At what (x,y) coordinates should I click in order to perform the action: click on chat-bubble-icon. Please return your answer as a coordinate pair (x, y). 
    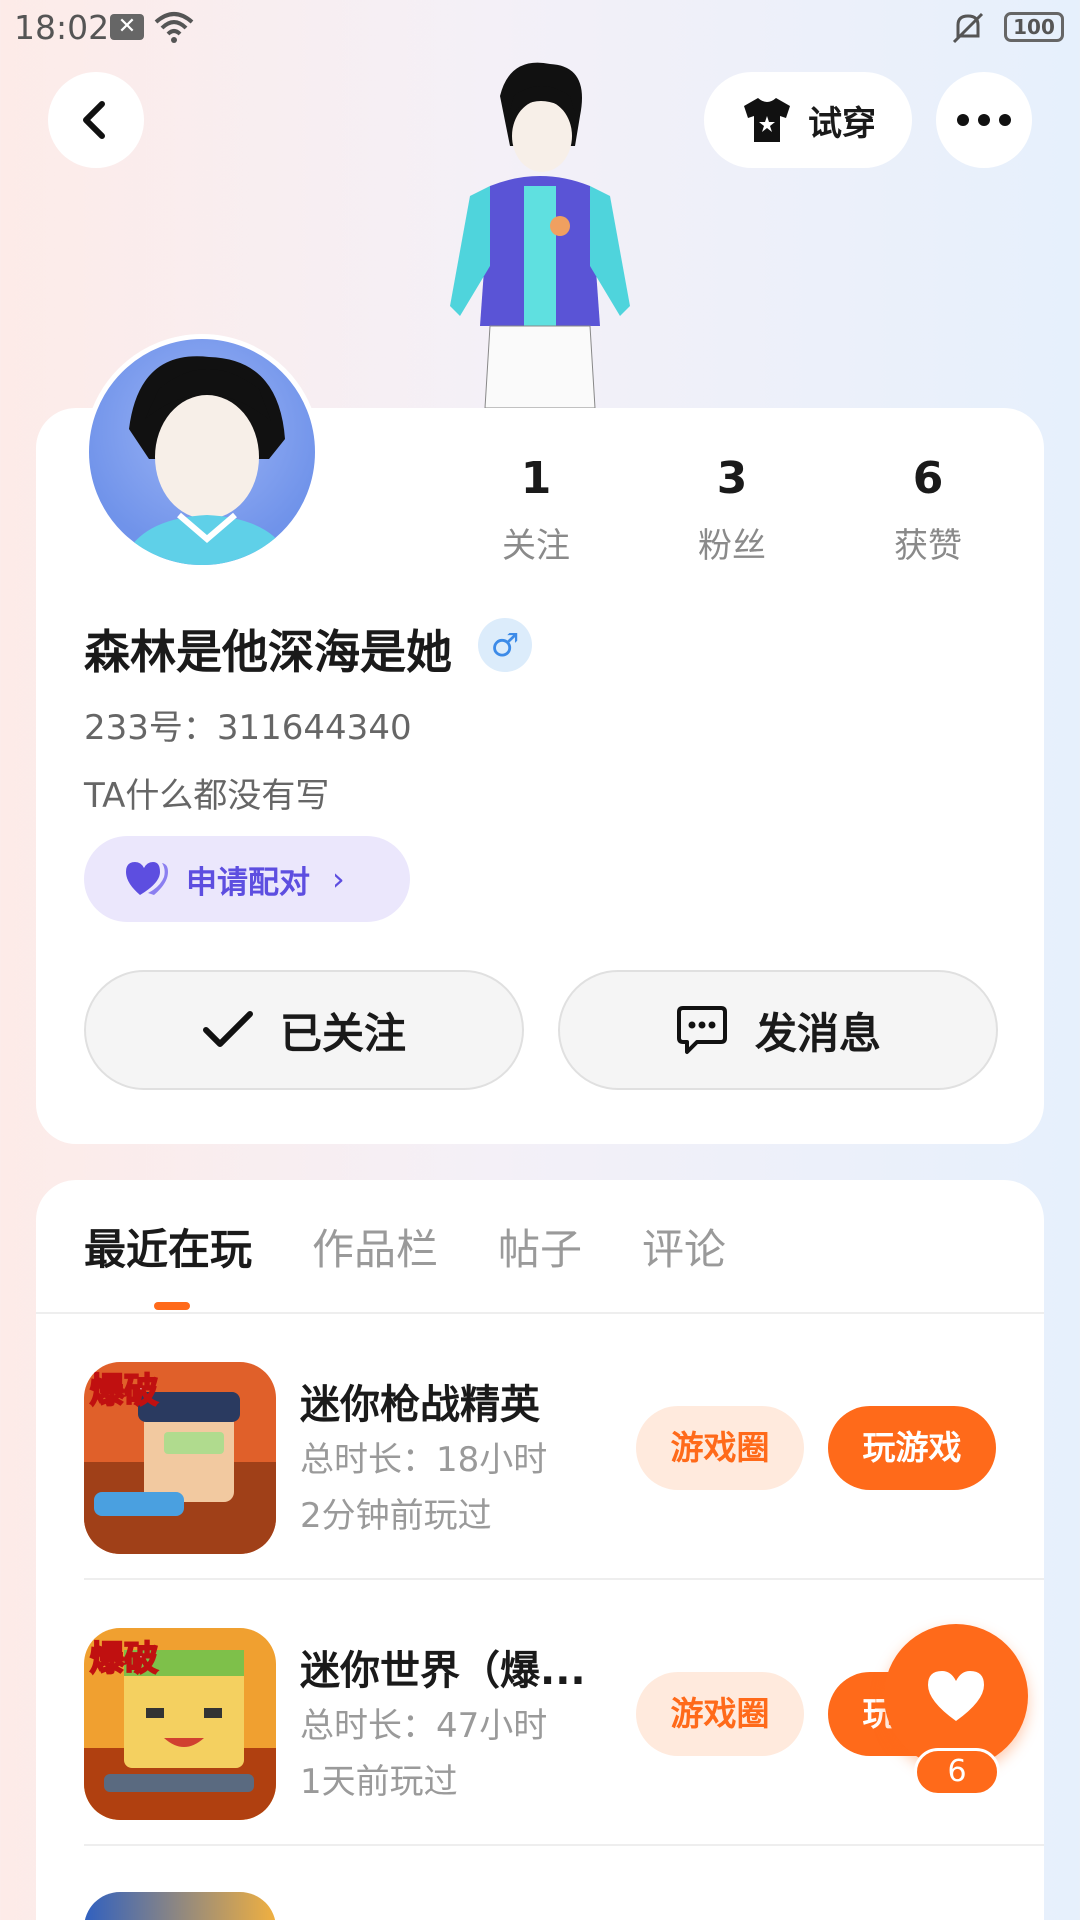
    Looking at the image, I should click on (701, 1030).